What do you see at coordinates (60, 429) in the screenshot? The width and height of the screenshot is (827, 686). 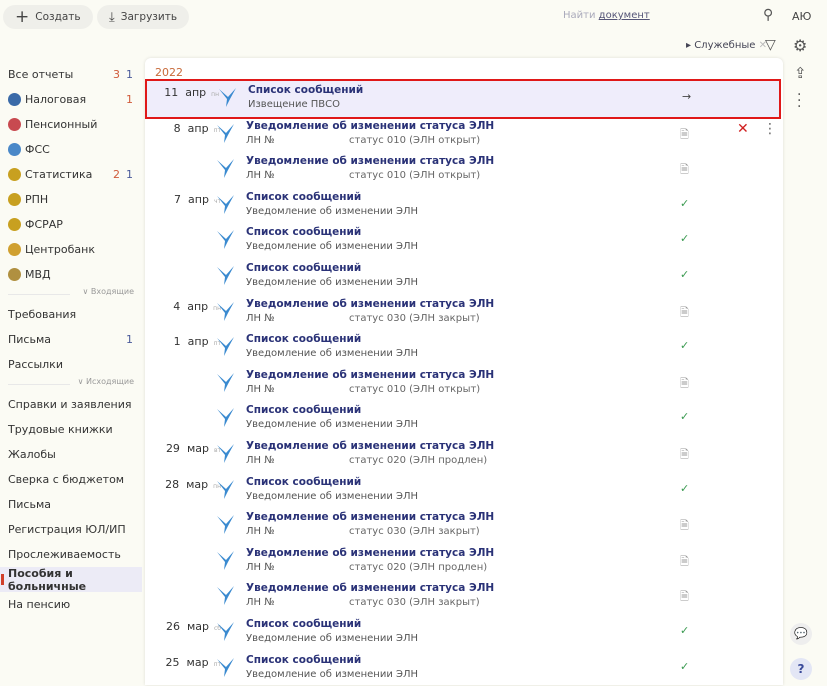 I see `sidebar-item-label: Трудовые книжки` at bounding box center [60, 429].